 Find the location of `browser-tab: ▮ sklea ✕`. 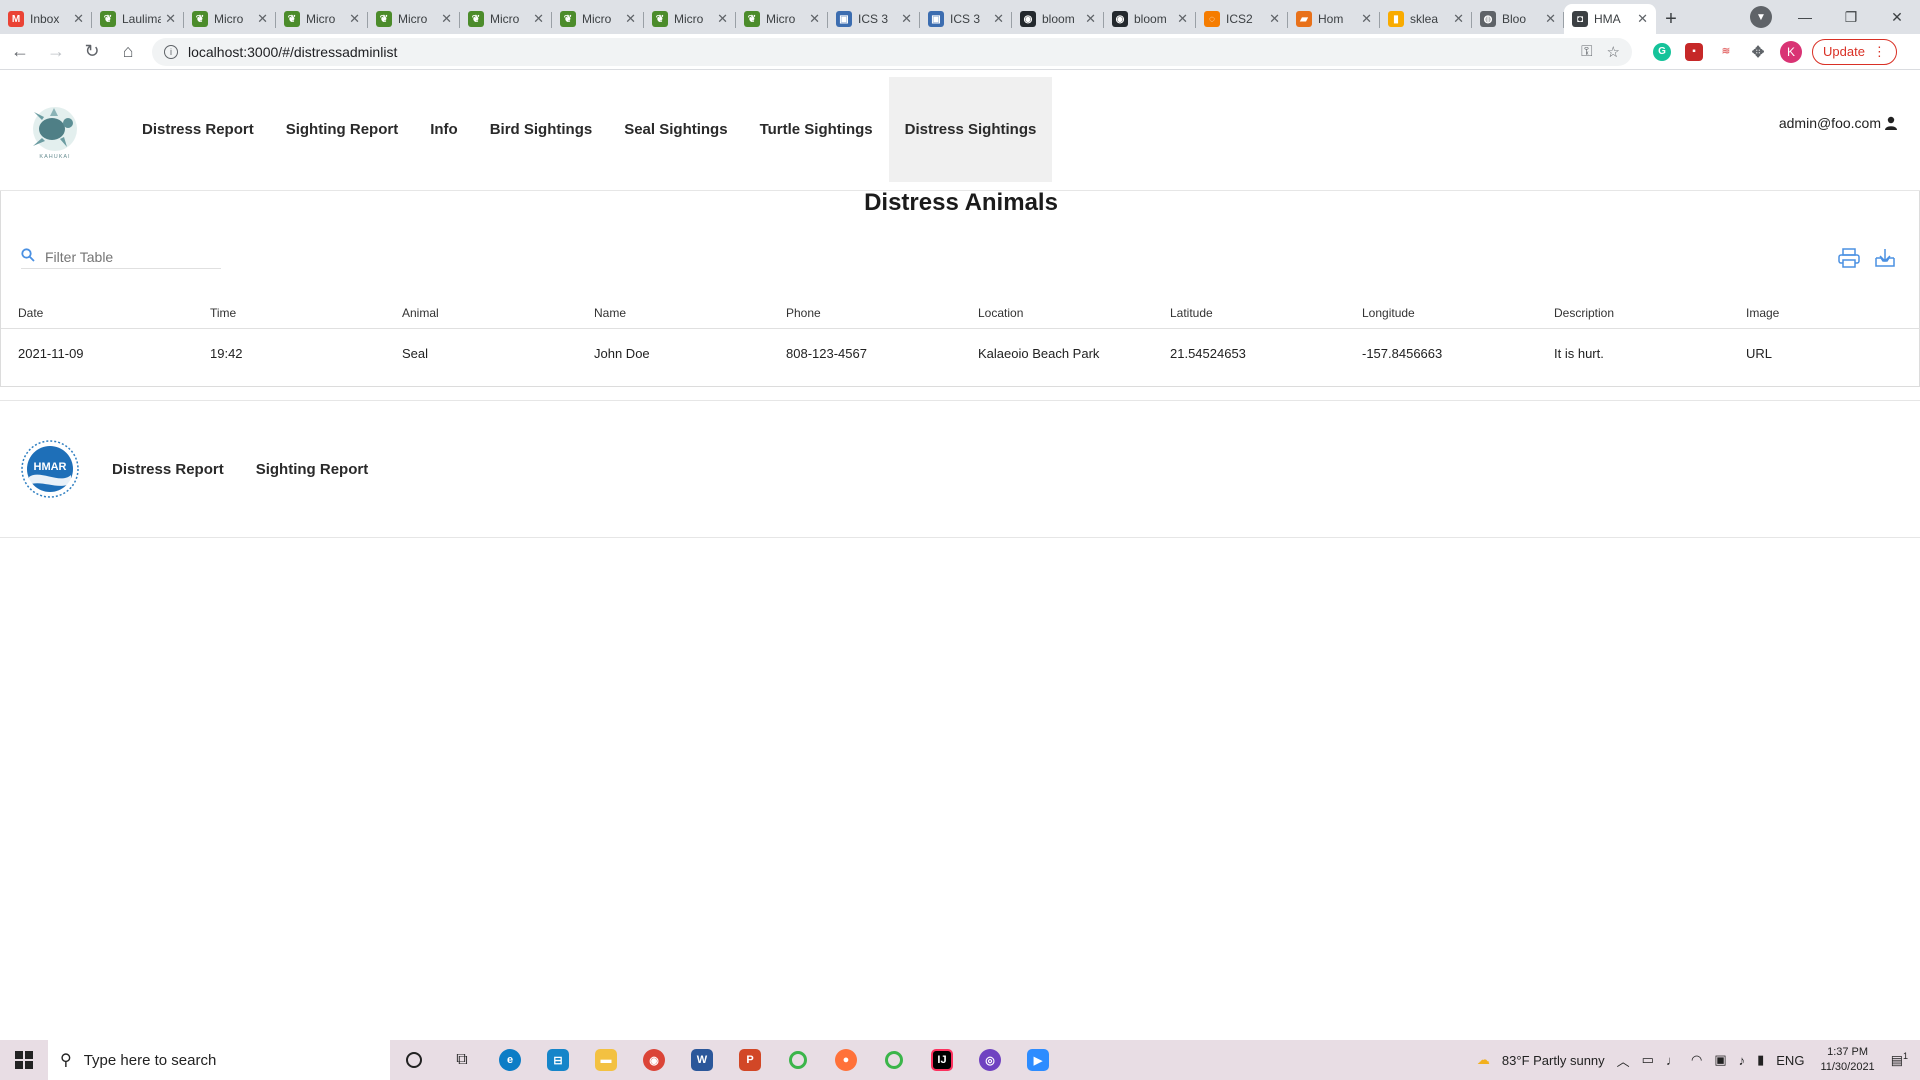

browser-tab: ▮ sklea ✕ is located at coordinates (1426, 19).